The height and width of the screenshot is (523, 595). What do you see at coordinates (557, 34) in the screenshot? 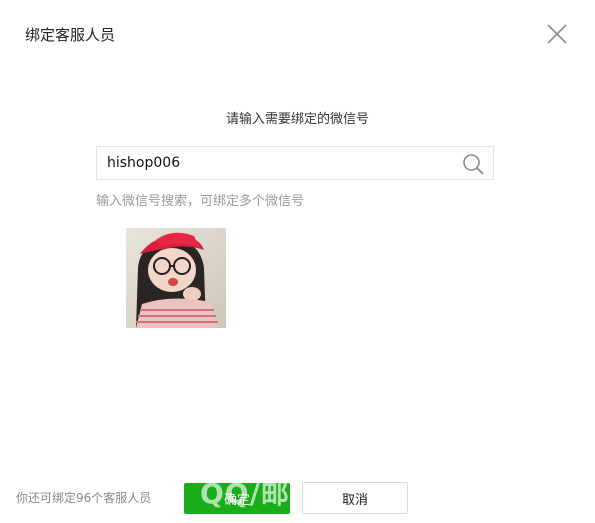
I see `close-icon` at bounding box center [557, 34].